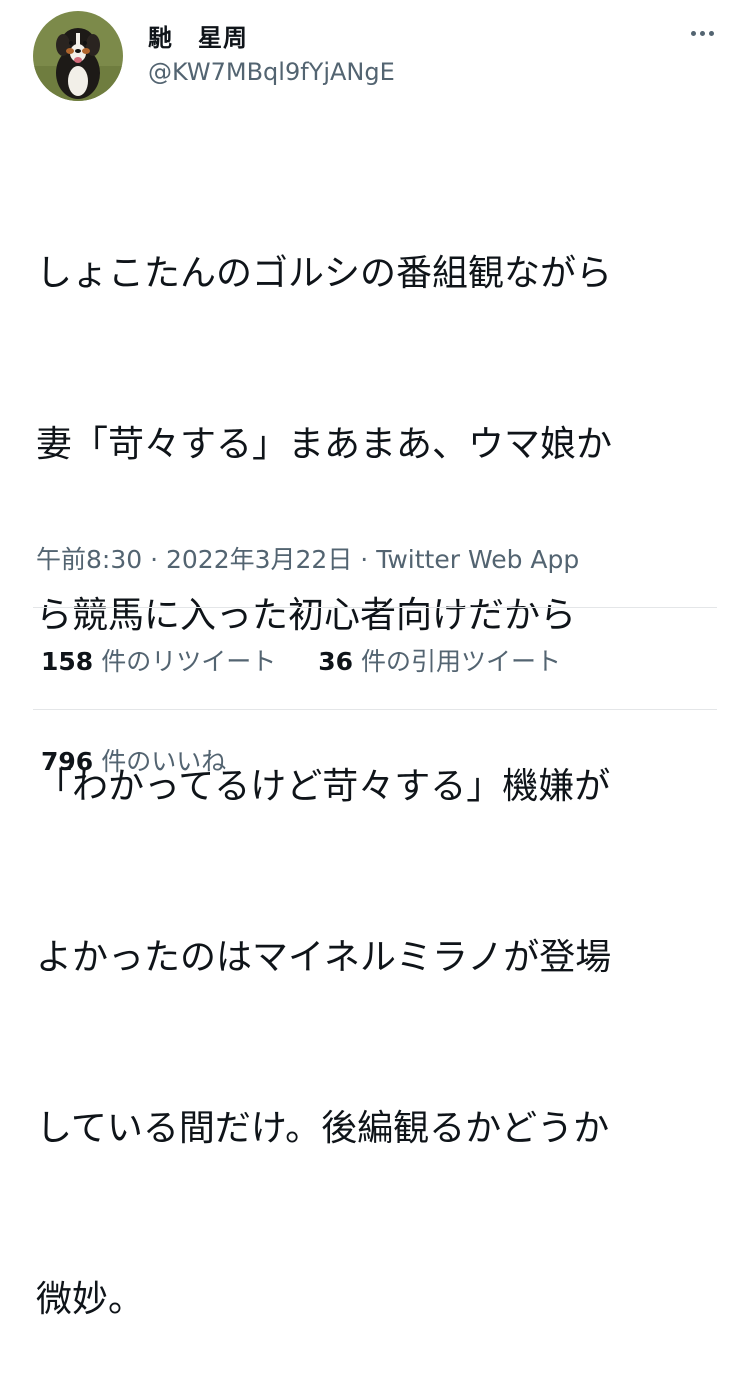 The height and width of the screenshot is (1385, 750). Describe the element at coordinates (90, 1299) in the screenshot. I see `tweet-line: 微妙。` at that location.